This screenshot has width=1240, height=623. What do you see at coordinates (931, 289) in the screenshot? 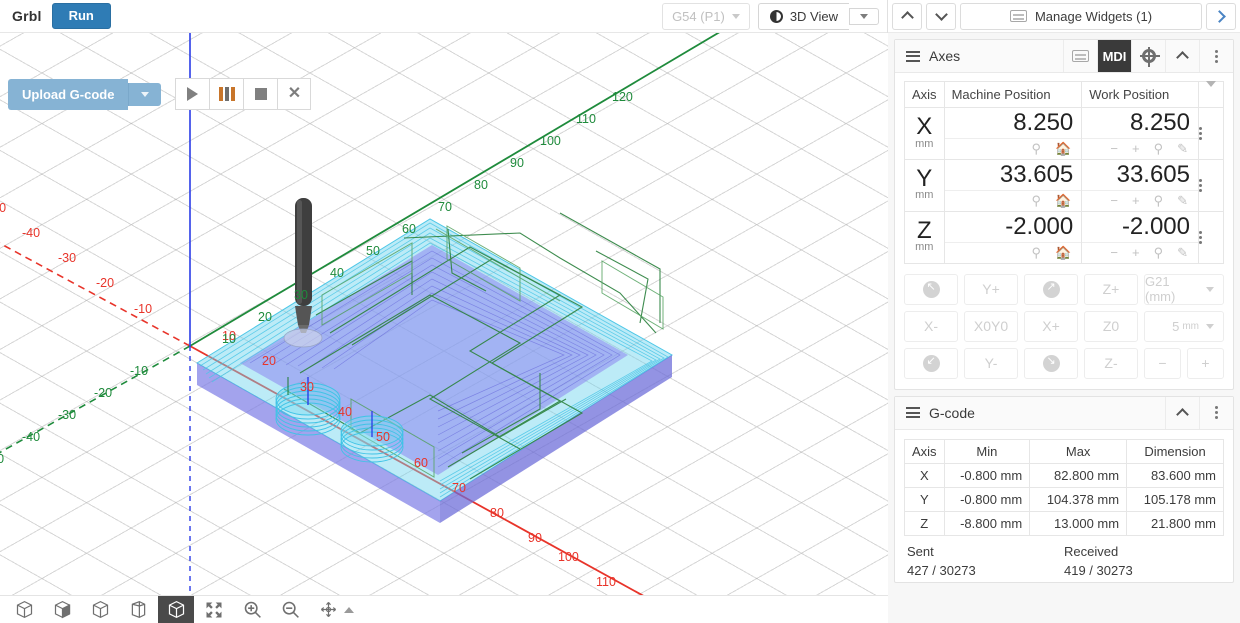
I see `jog-xy-up-left-button: ↖` at bounding box center [931, 289].